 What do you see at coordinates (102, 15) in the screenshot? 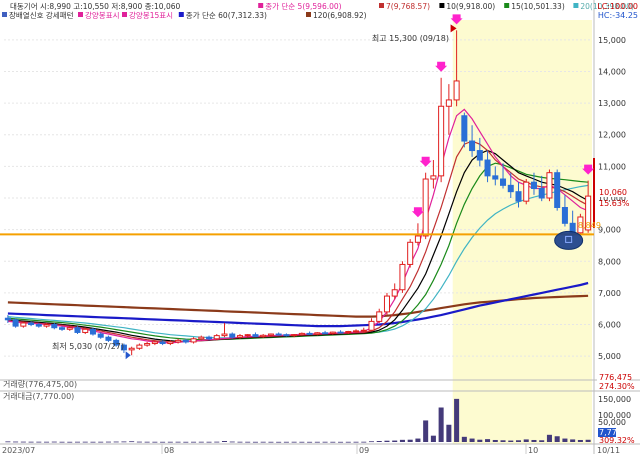
I see `legend-item: 강양봉표시` at bounding box center [102, 15].